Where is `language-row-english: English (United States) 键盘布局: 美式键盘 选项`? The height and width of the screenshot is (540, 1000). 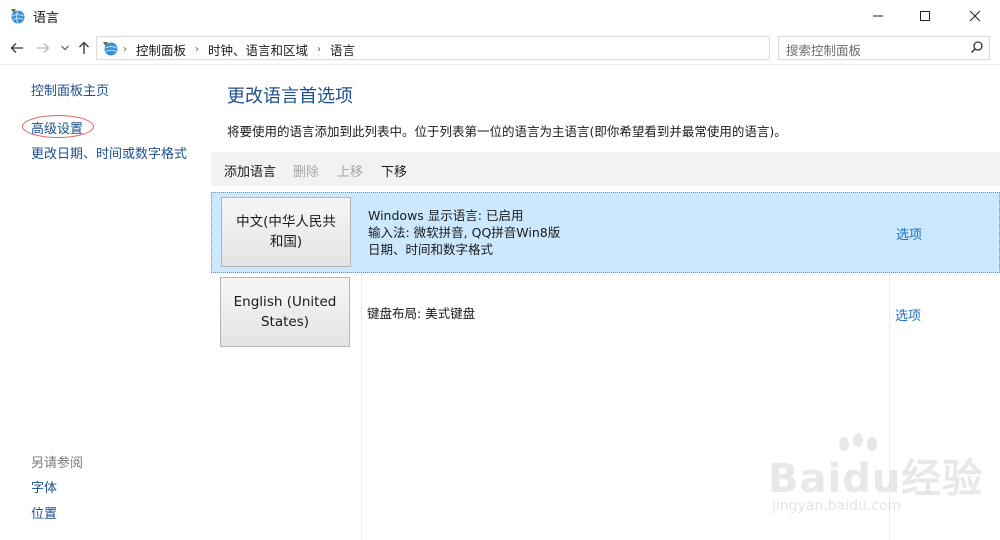 language-row-english: English (United States) 键盘布局: 美式键盘 选项 is located at coordinates (604, 314).